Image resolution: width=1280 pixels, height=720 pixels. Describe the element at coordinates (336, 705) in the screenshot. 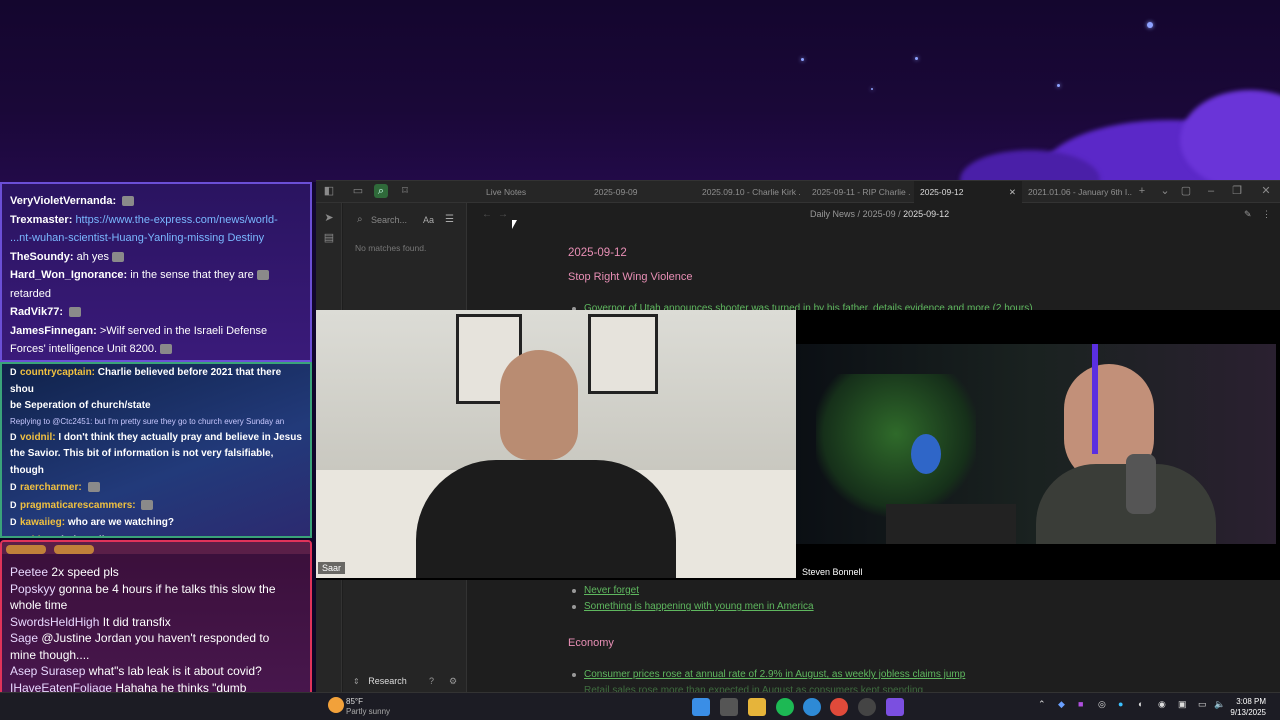

I see `weather-icon` at that location.